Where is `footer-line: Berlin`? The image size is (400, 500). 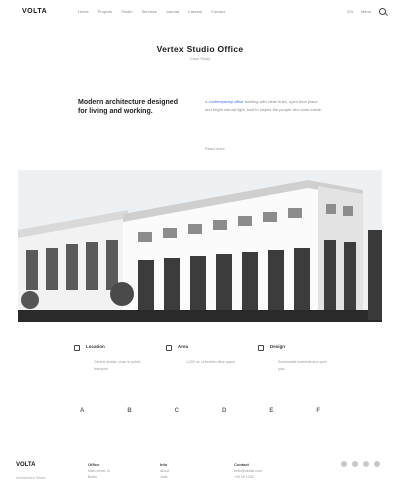
footer-line: Berlin is located at coordinates (92, 477).